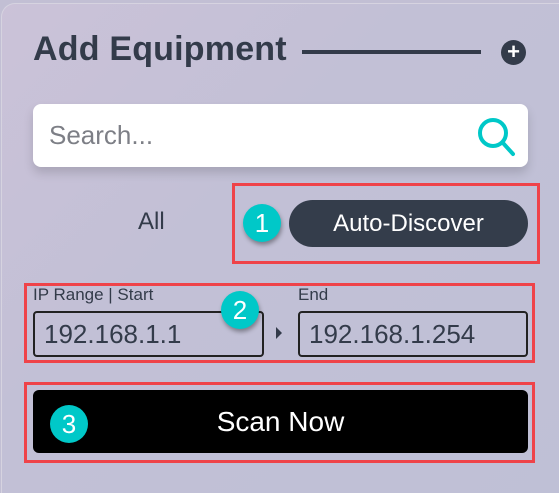  What do you see at coordinates (513, 52) in the screenshot?
I see `plus-circle-icon: +` at bounding box center [513, 52].